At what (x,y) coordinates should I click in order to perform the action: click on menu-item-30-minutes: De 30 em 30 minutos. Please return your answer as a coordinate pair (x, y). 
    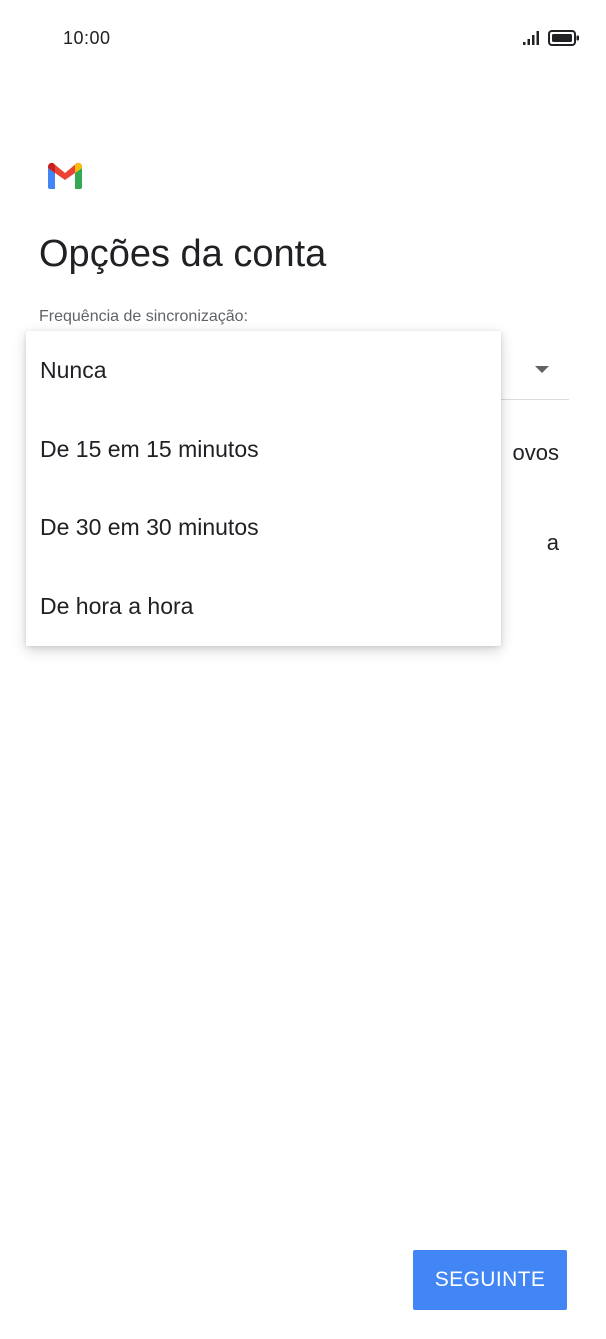
    Looking at the image, I should click on (263, 527).